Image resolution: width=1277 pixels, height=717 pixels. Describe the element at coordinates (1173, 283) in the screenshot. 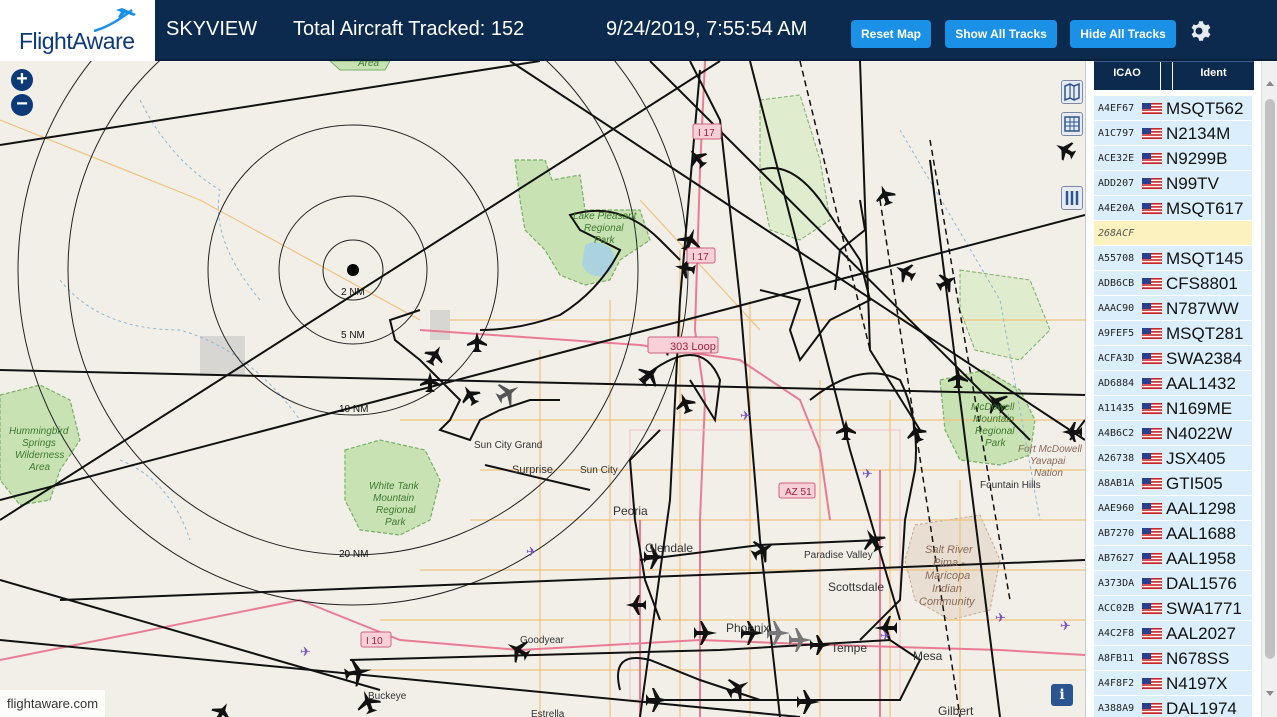

I see `table-row: ADB6CB CFS8801` at that location.